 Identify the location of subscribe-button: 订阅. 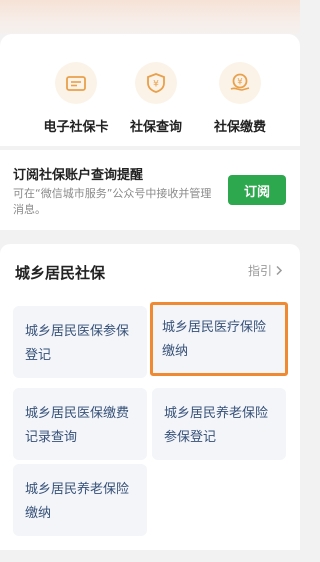
(257, 190).